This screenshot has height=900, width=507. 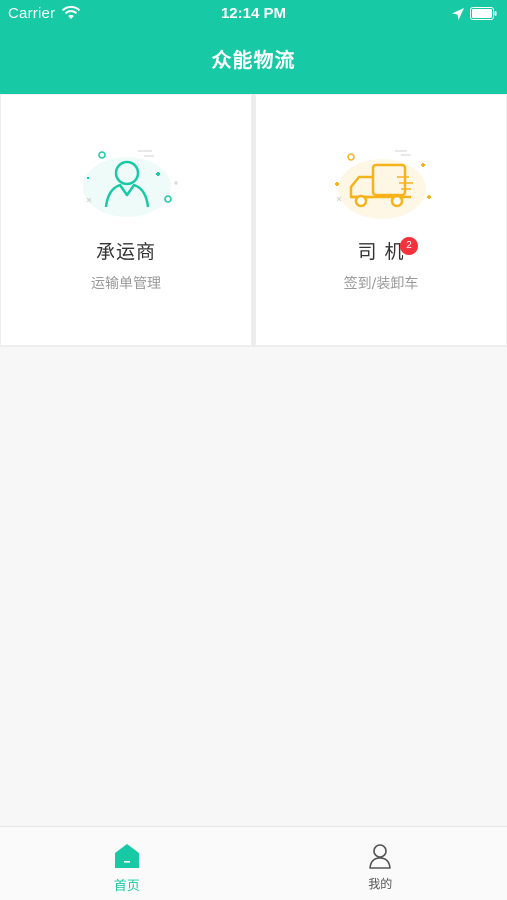 What do you see at coordinates (380, 884) in the screenshot?
I see `tab-mine-label: 我的` at bounding box center [380, 884].